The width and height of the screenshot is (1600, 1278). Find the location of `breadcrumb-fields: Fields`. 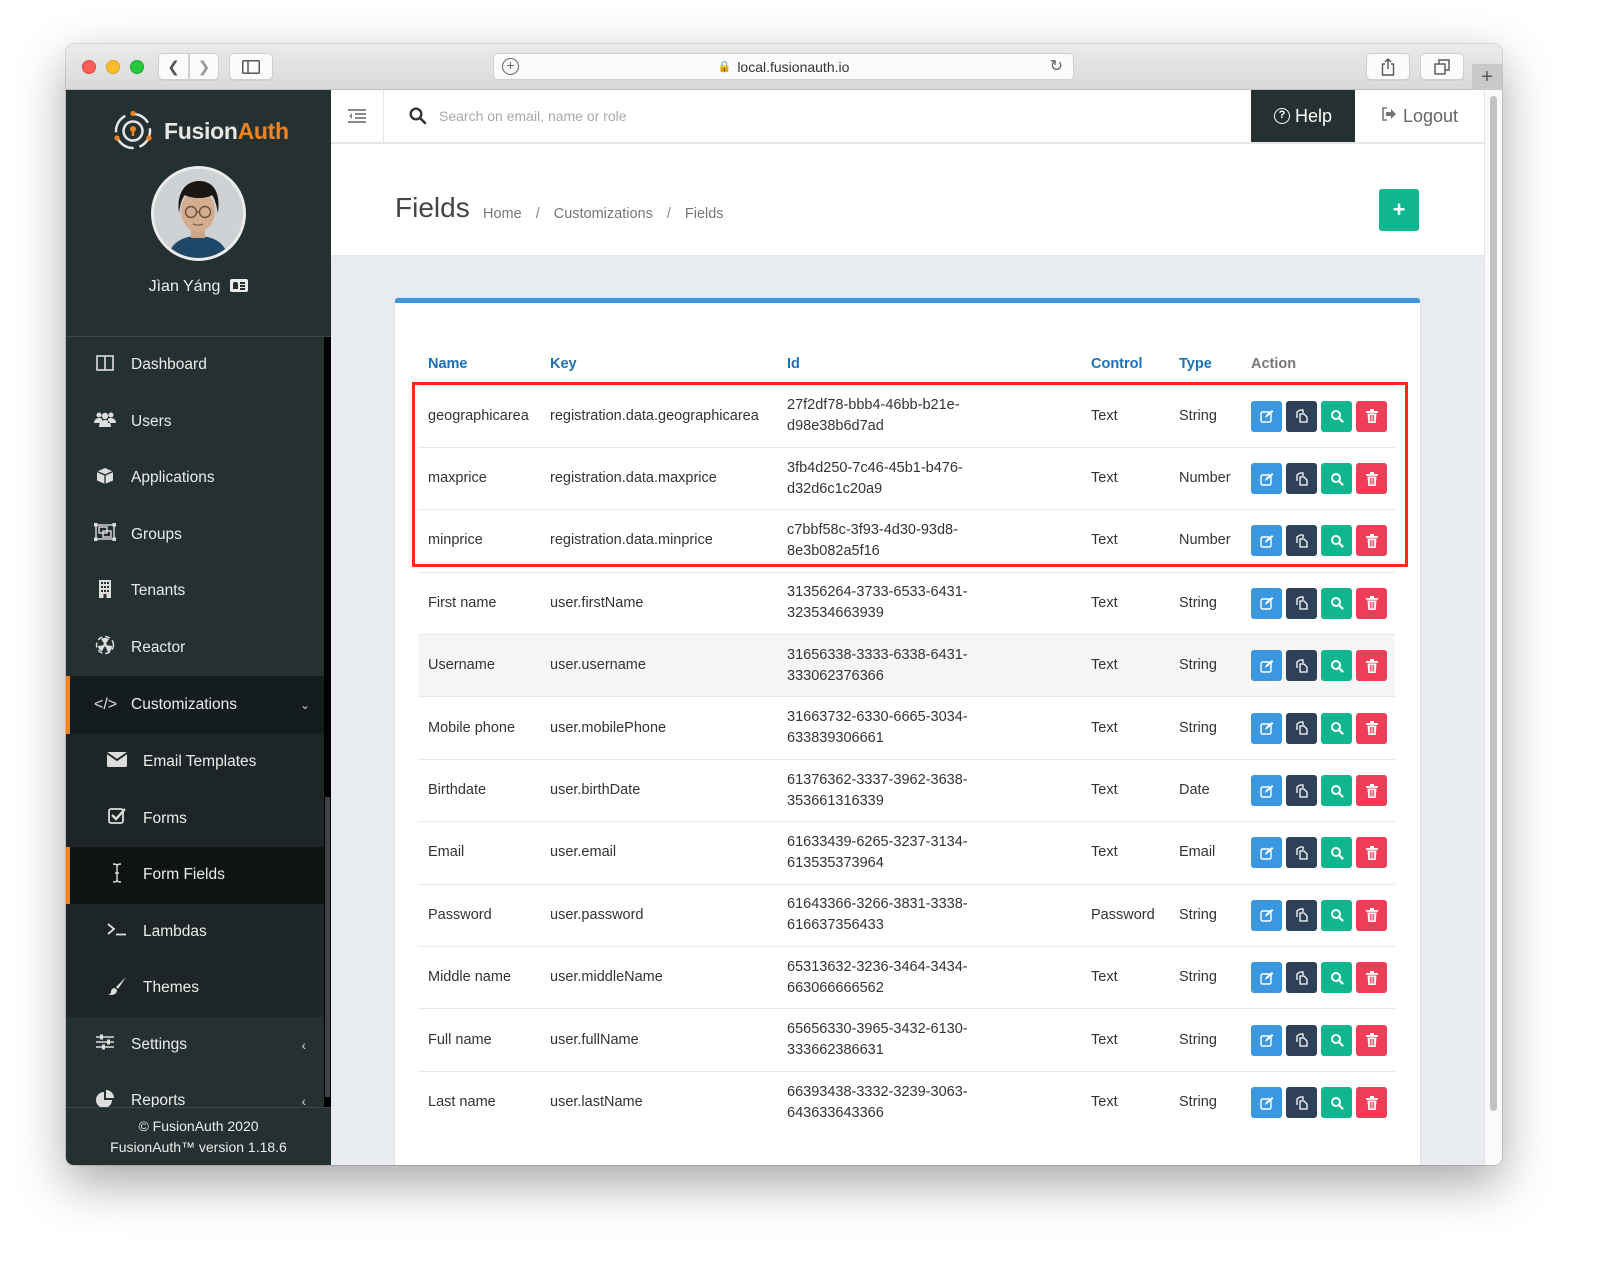

breadcrumb-fields: Fields is located at coordinates (704, 214).